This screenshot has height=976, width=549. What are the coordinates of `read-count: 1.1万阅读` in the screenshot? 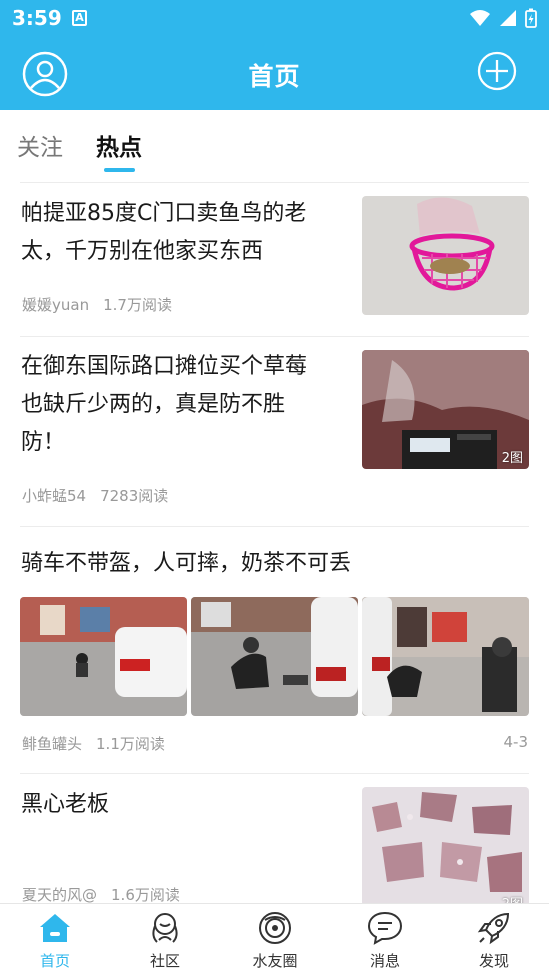 It's located at (130, 744).